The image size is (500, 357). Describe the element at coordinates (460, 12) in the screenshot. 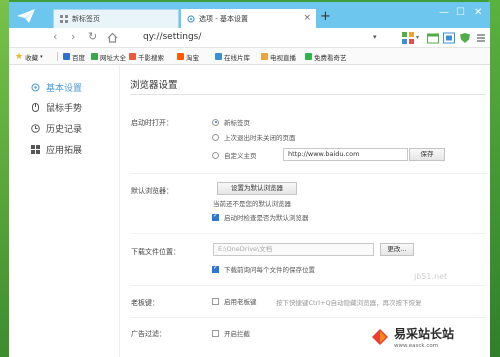

I see `maximize-icon: ☐` at that location.